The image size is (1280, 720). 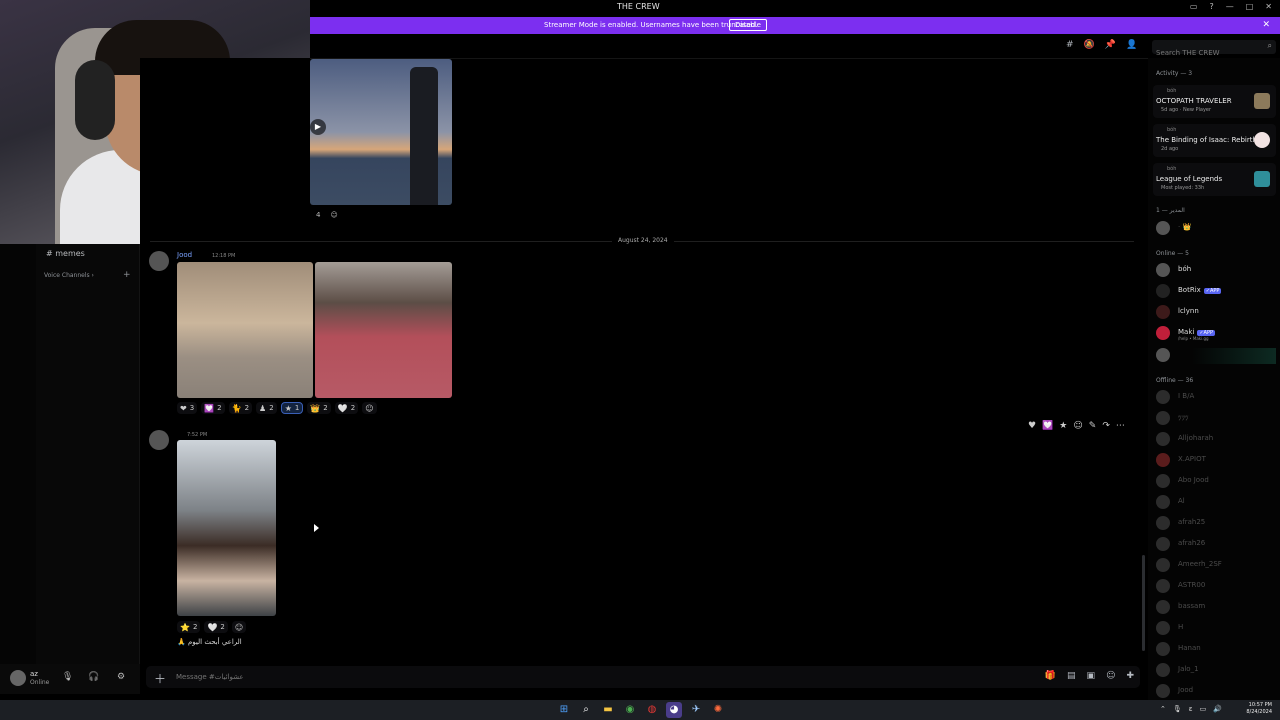 What do you see at coordinates (674, 710) in the screenshot?
I see `discord-icon: ◕` at bounding box center [674, 710].